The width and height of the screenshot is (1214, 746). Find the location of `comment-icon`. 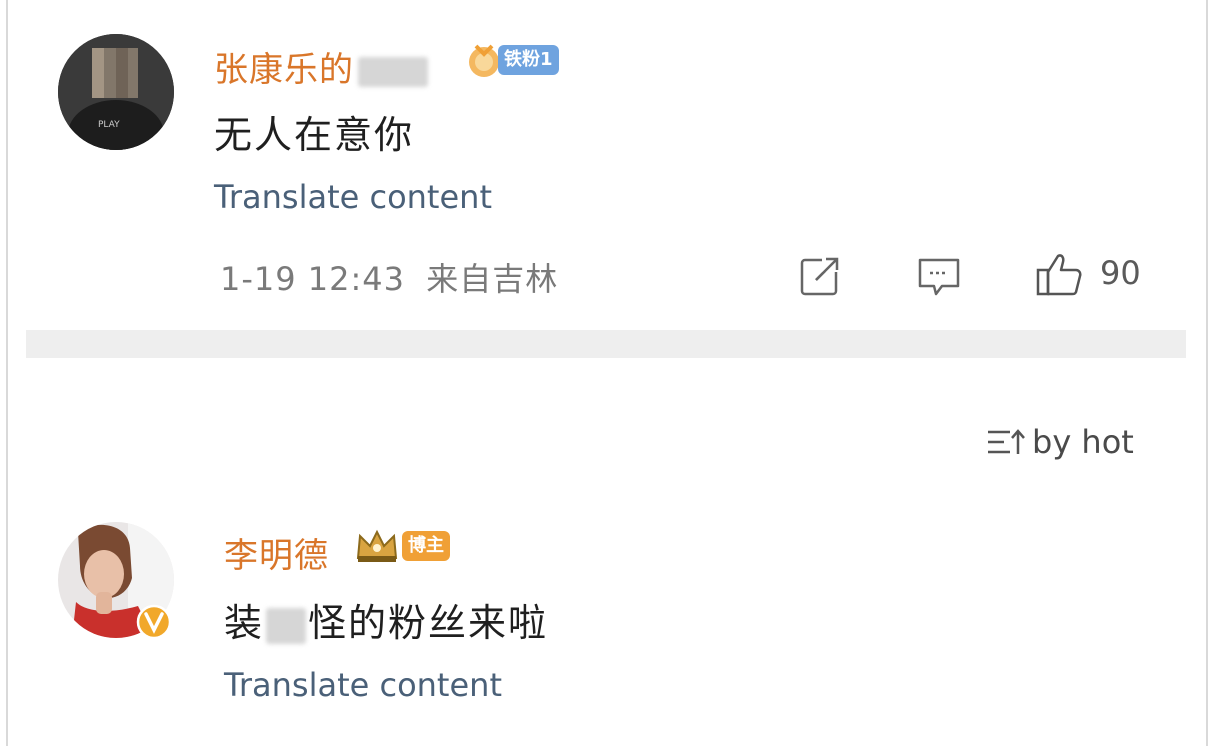

comment-icon is located at coordinates (939, 277).